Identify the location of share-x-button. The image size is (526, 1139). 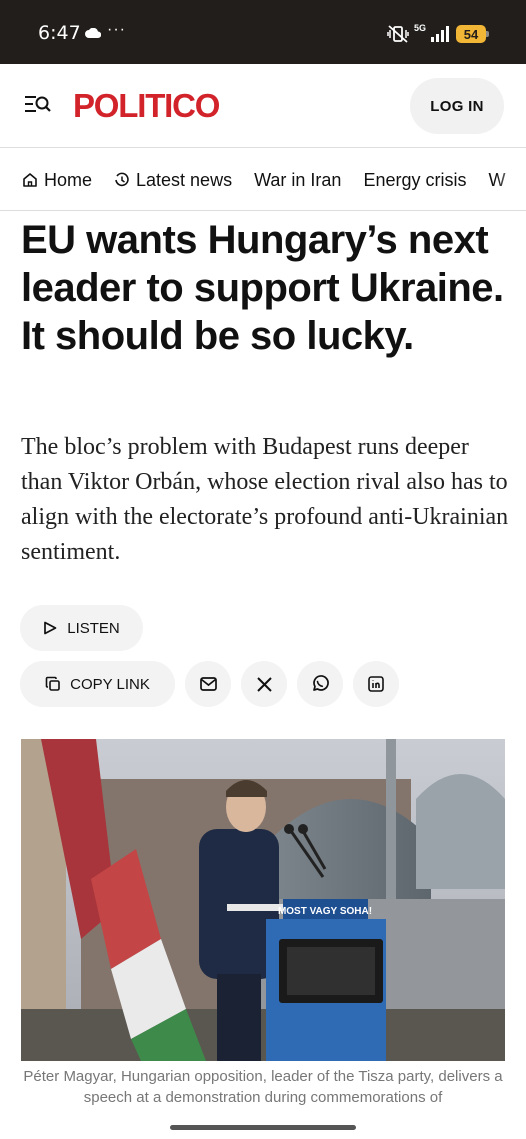
(264, 684).